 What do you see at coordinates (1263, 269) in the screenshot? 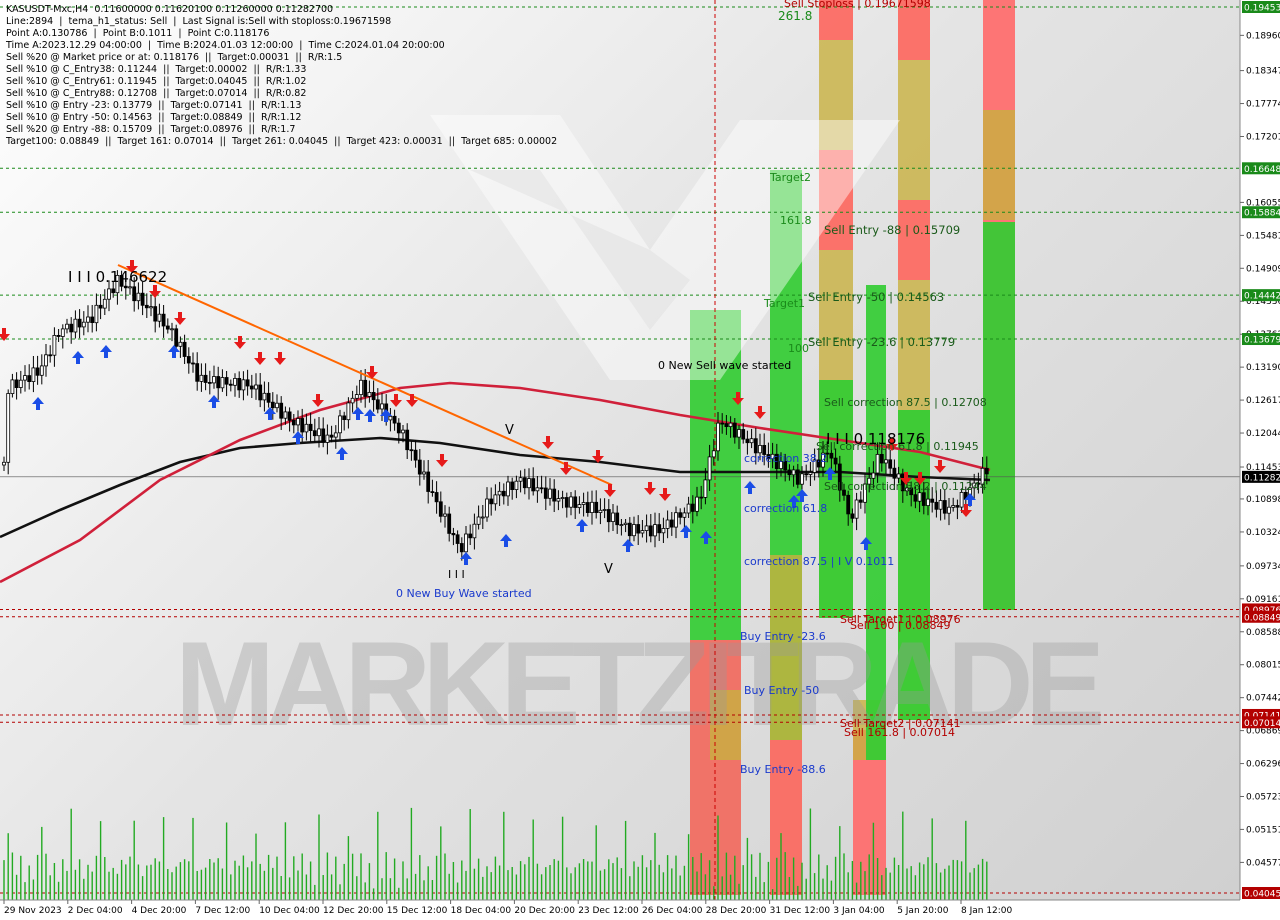
I see `y-tick-label: 0.14909` at bounding box center [1263, 269].